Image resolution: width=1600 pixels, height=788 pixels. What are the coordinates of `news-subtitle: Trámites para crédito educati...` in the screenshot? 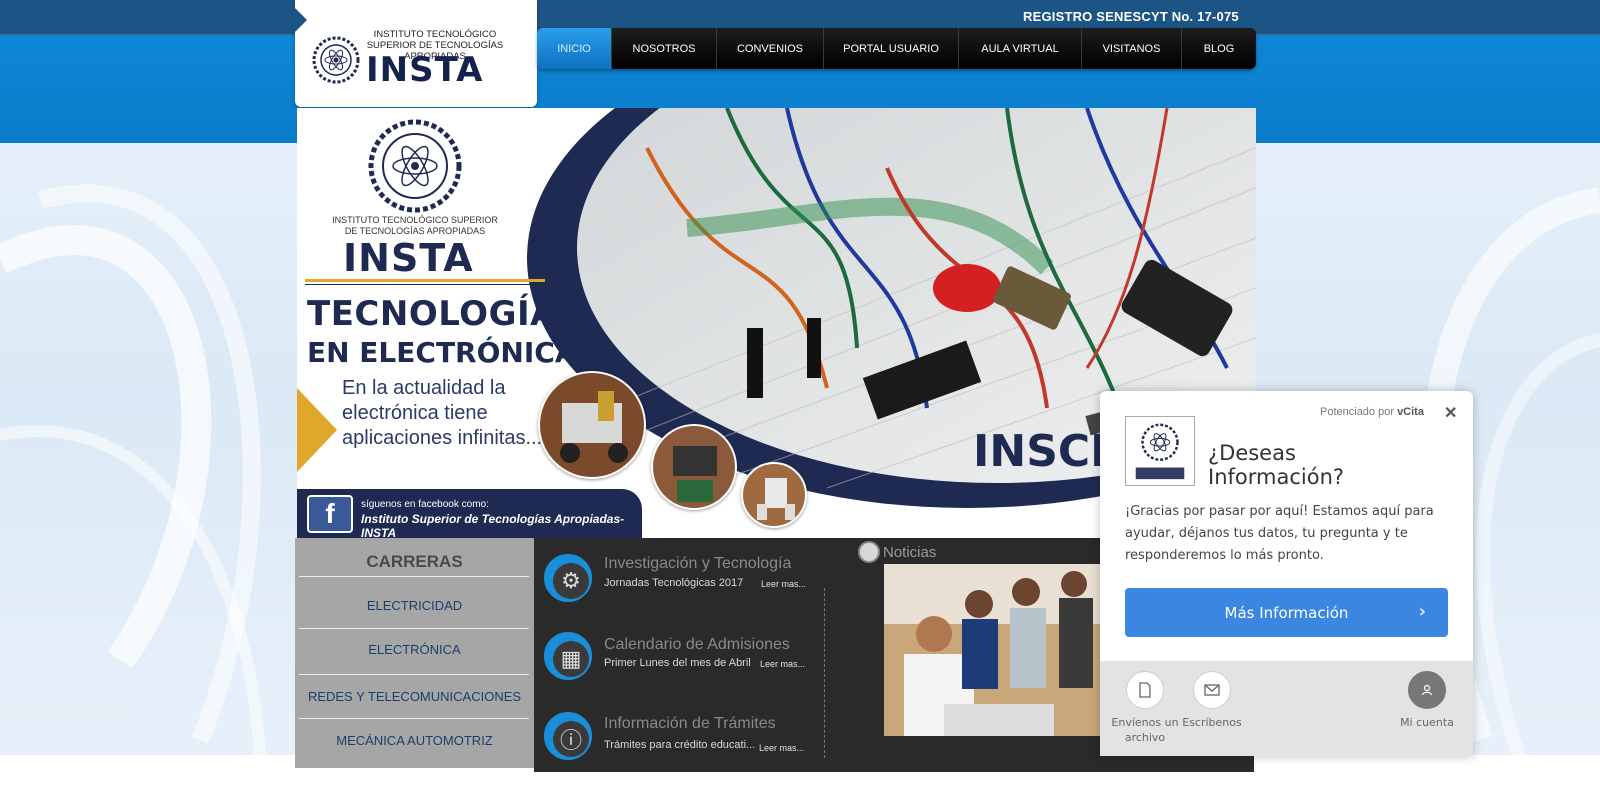 It's located at (680, 745).